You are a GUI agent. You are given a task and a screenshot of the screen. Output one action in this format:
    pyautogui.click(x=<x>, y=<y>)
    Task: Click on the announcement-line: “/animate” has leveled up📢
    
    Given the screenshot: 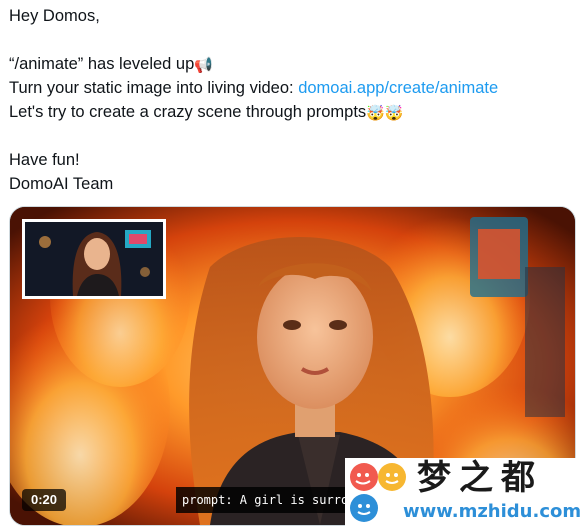 What is the action you would take?
    pyautogui.click(x=294, y=64)
    